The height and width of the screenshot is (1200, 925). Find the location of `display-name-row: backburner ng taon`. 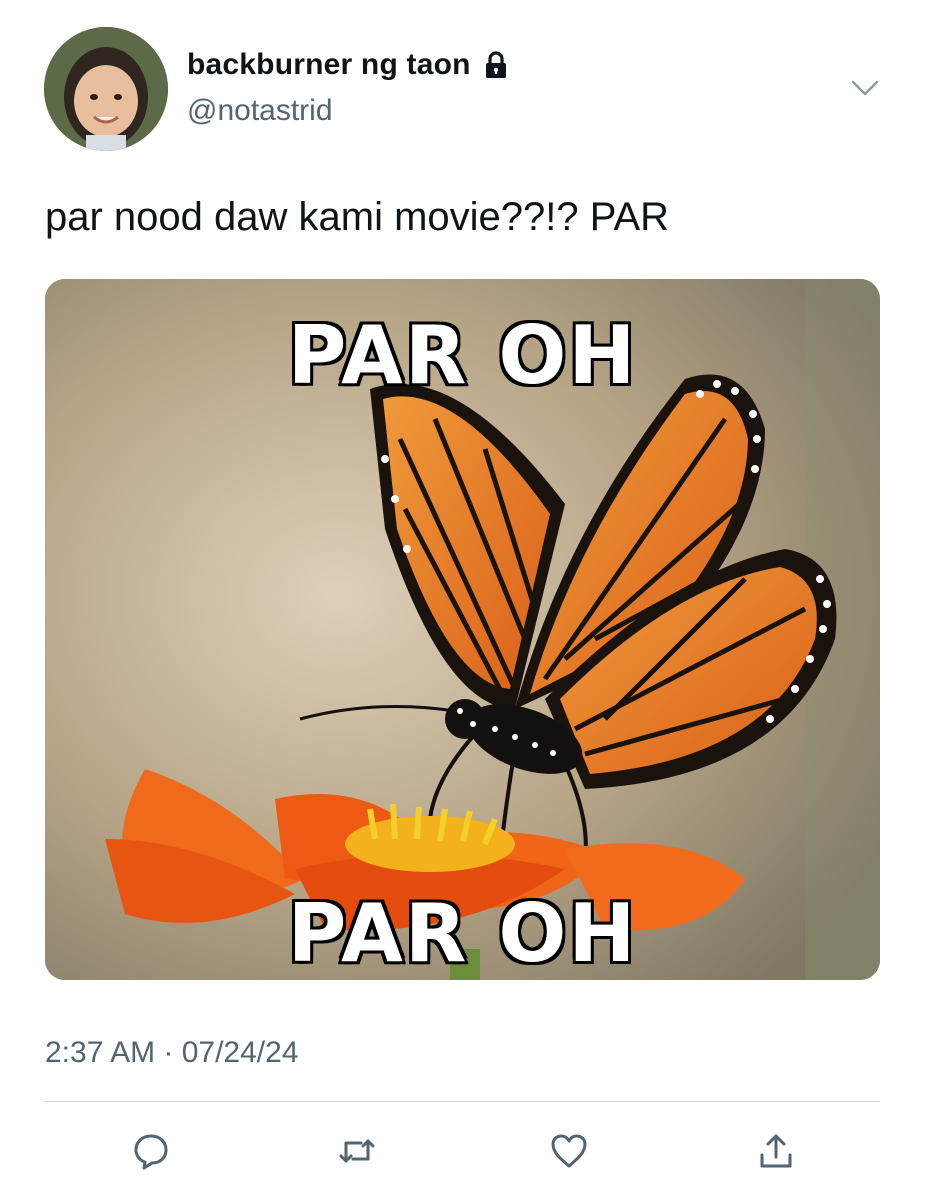

display-name-row: backburner ng taon is located at coordinates (349, 65).